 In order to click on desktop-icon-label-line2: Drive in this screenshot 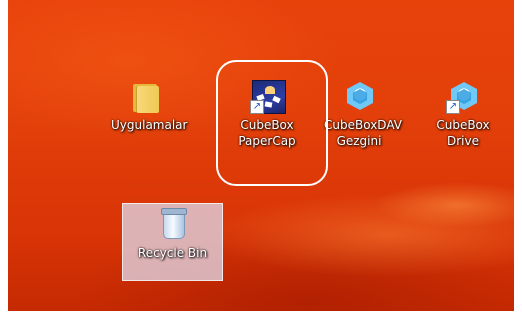, I will do `click(463, 141)`.